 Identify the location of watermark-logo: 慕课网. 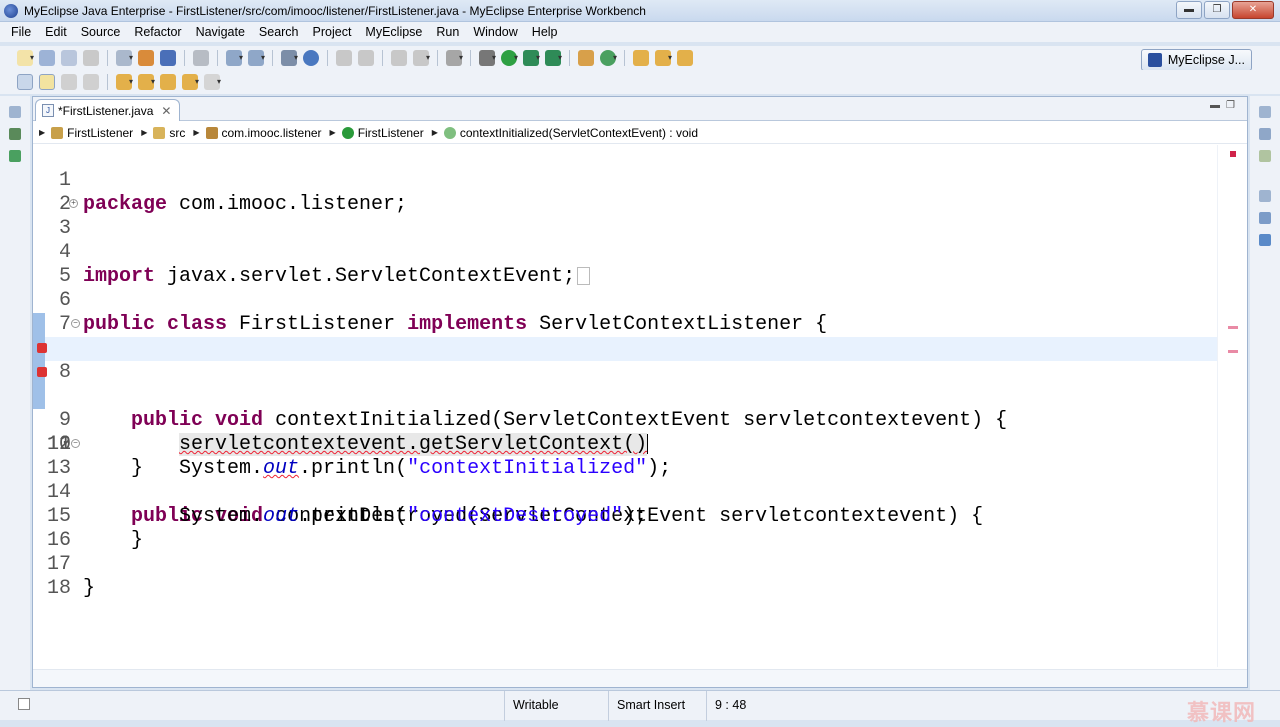
(1221, 712).